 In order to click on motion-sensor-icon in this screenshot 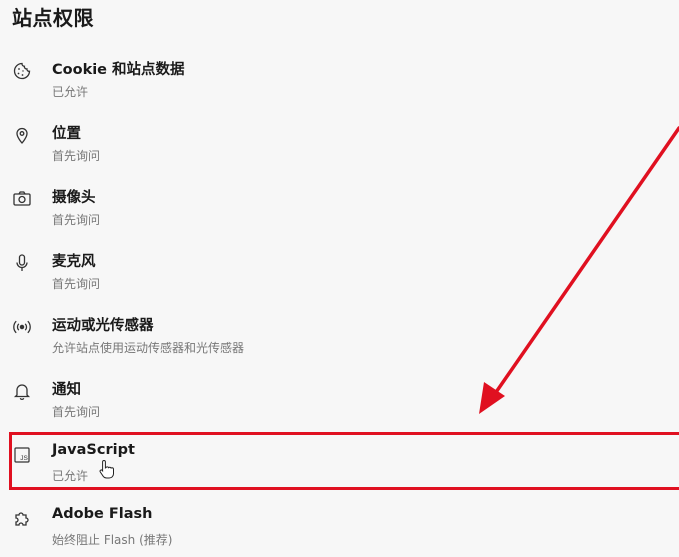, I will do `click(22, 327)`.